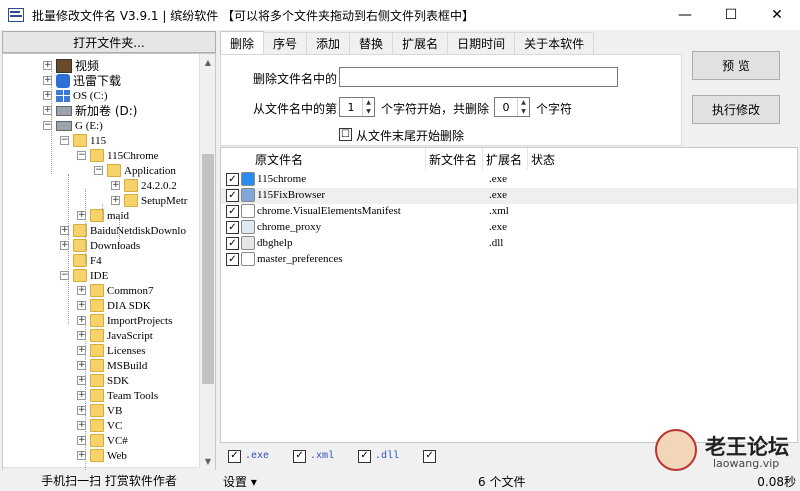 The height and width of the screenshot is (491, 800). Describe the element at coordinates (357, 107) in the screenshot. I see `start-position-stepper: 1 ▲ ▼` at that location.